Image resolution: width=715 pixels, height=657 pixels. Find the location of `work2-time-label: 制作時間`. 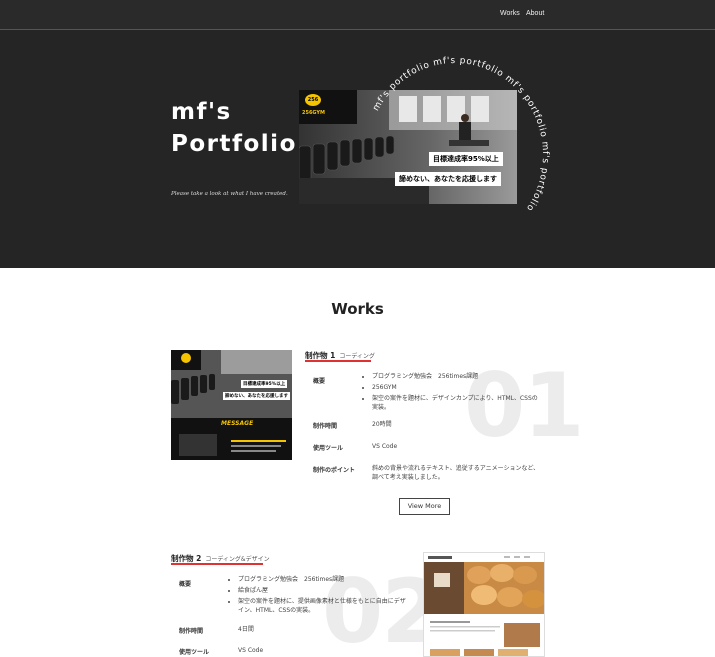

work2-time-label: 制作時間 is located at coordinates (191, 631).